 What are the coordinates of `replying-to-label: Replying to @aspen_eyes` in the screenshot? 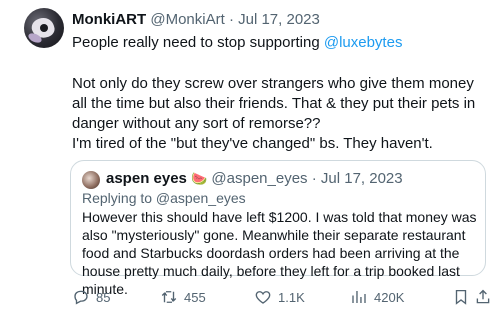 It's located at (164, 198).